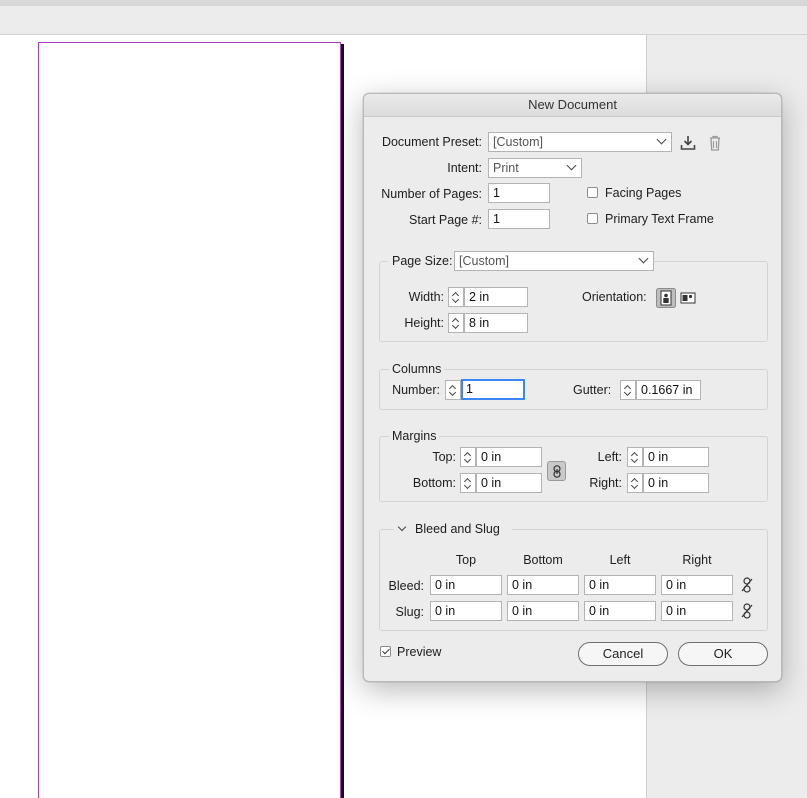 The width and height of the screenshot is (807, 798). What do you see at coordinates (417, 369) in the screenshot?
I see `columns-title: Columns` at bounding box center [417, 369].